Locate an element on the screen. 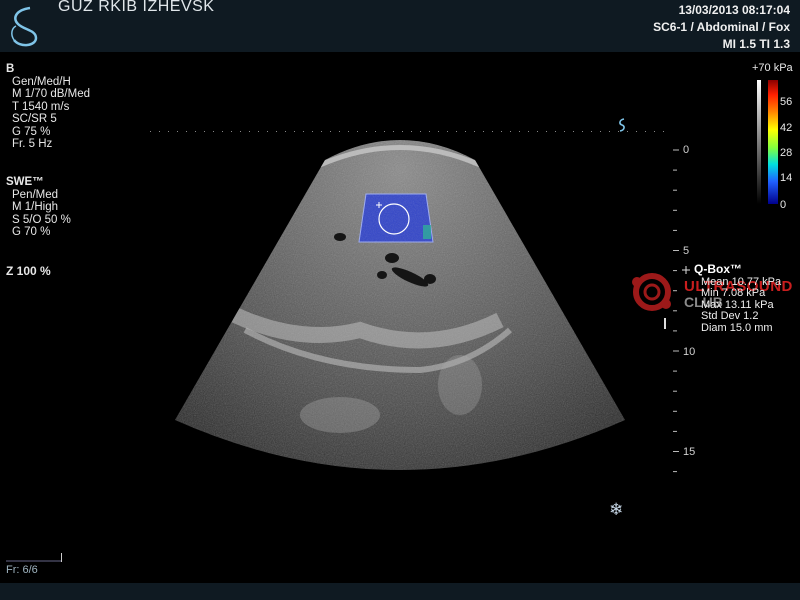 The height and width of the screenshot is (600, 800). colorbar-tick: 56 is located at coordinates (786, 102).